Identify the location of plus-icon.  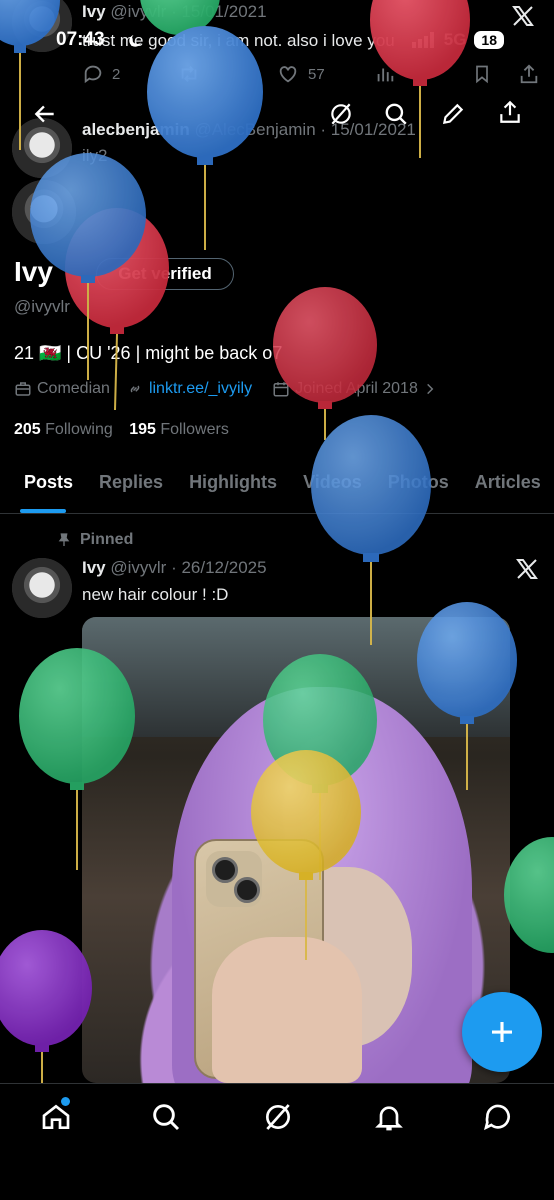
(502, 1032).